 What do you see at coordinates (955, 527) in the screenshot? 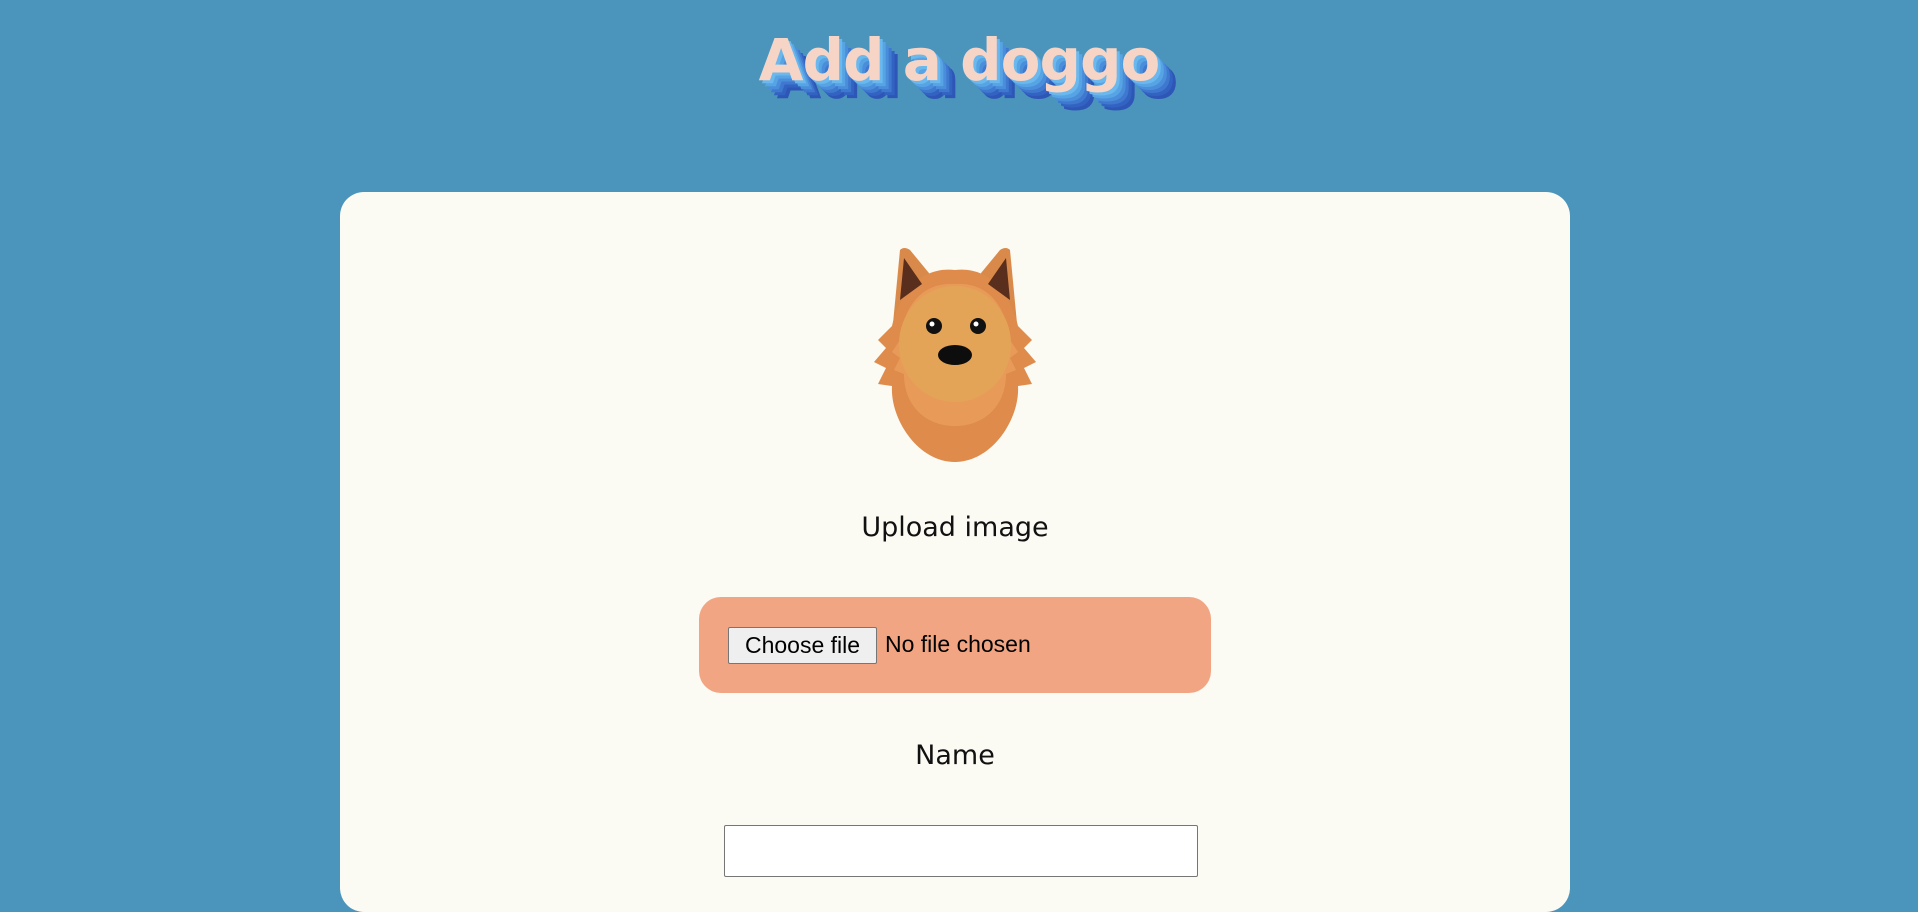
I see `upload-image-label: Upload image` at bounding box center [955, 527].